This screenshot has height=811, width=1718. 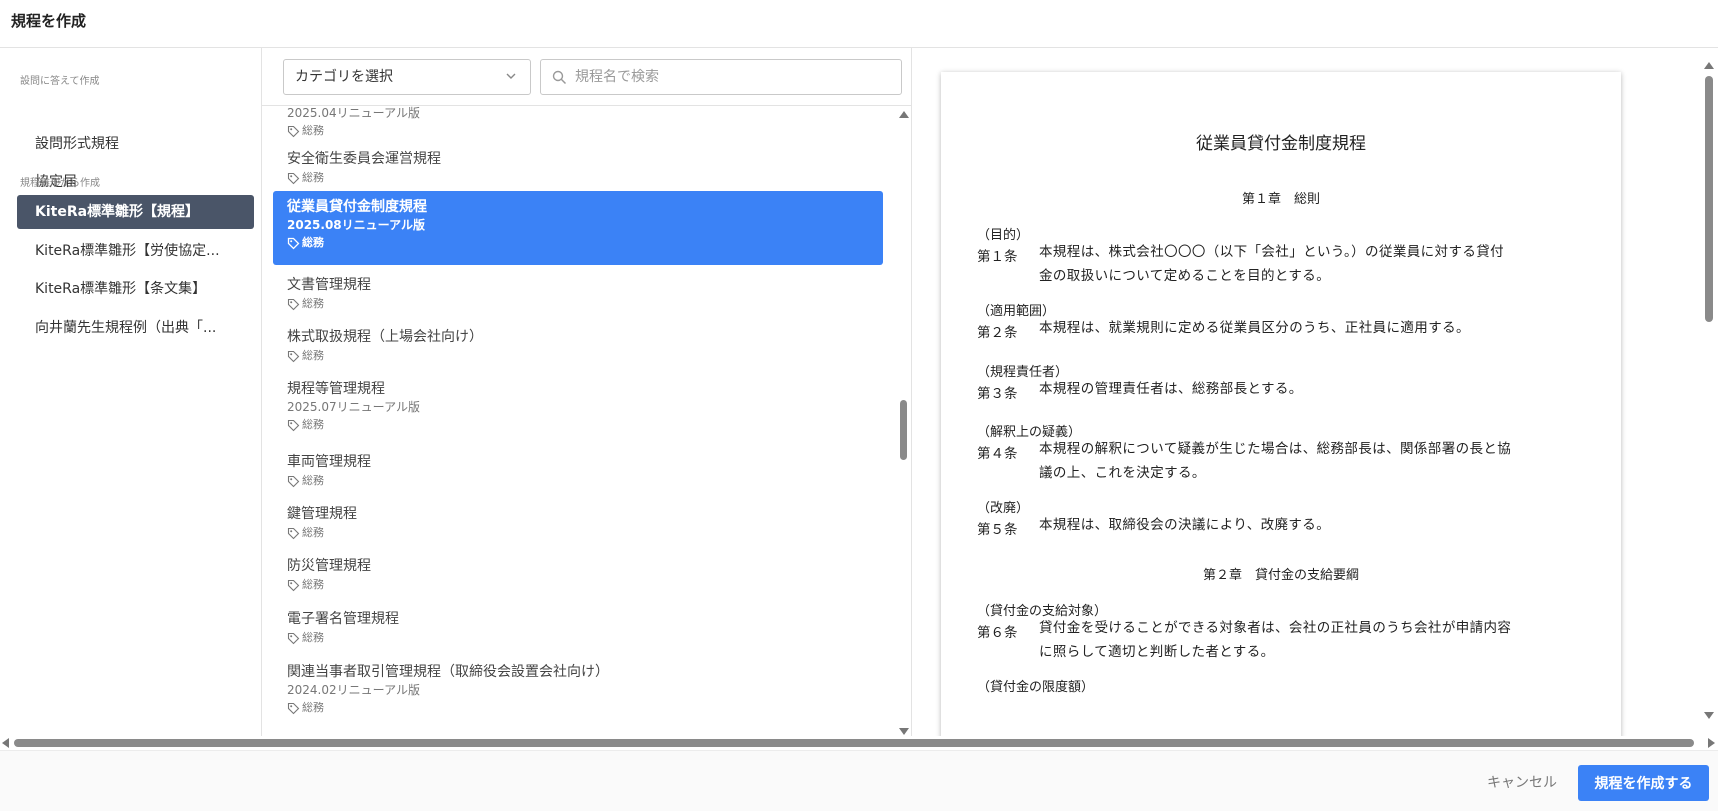 I want to click on list-item-title: 鍵管理規程, so click(x=322, y=514).